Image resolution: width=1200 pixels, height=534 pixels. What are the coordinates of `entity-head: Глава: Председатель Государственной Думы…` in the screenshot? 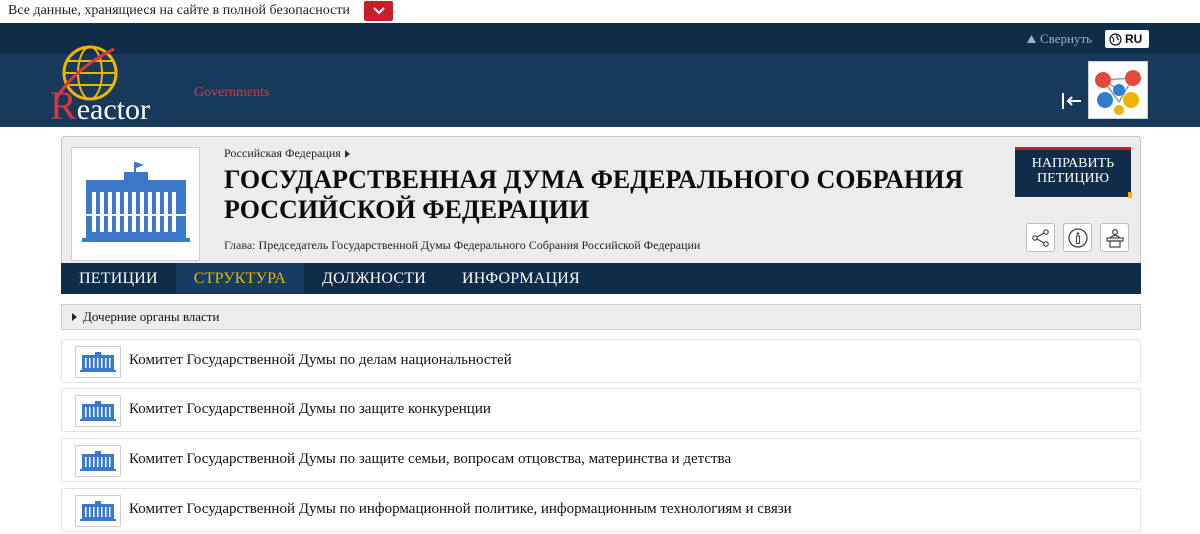 It's located at (462, 245).